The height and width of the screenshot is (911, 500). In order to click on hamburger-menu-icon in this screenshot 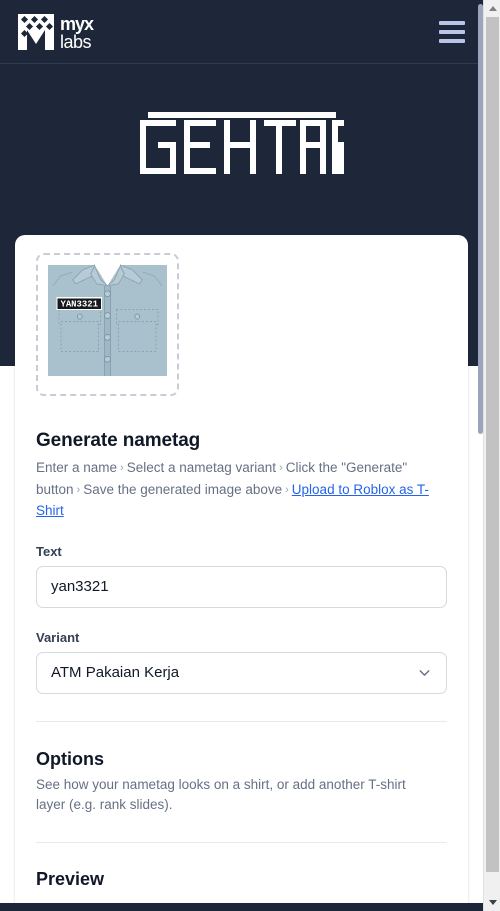, I will do `click(452, 32)`.